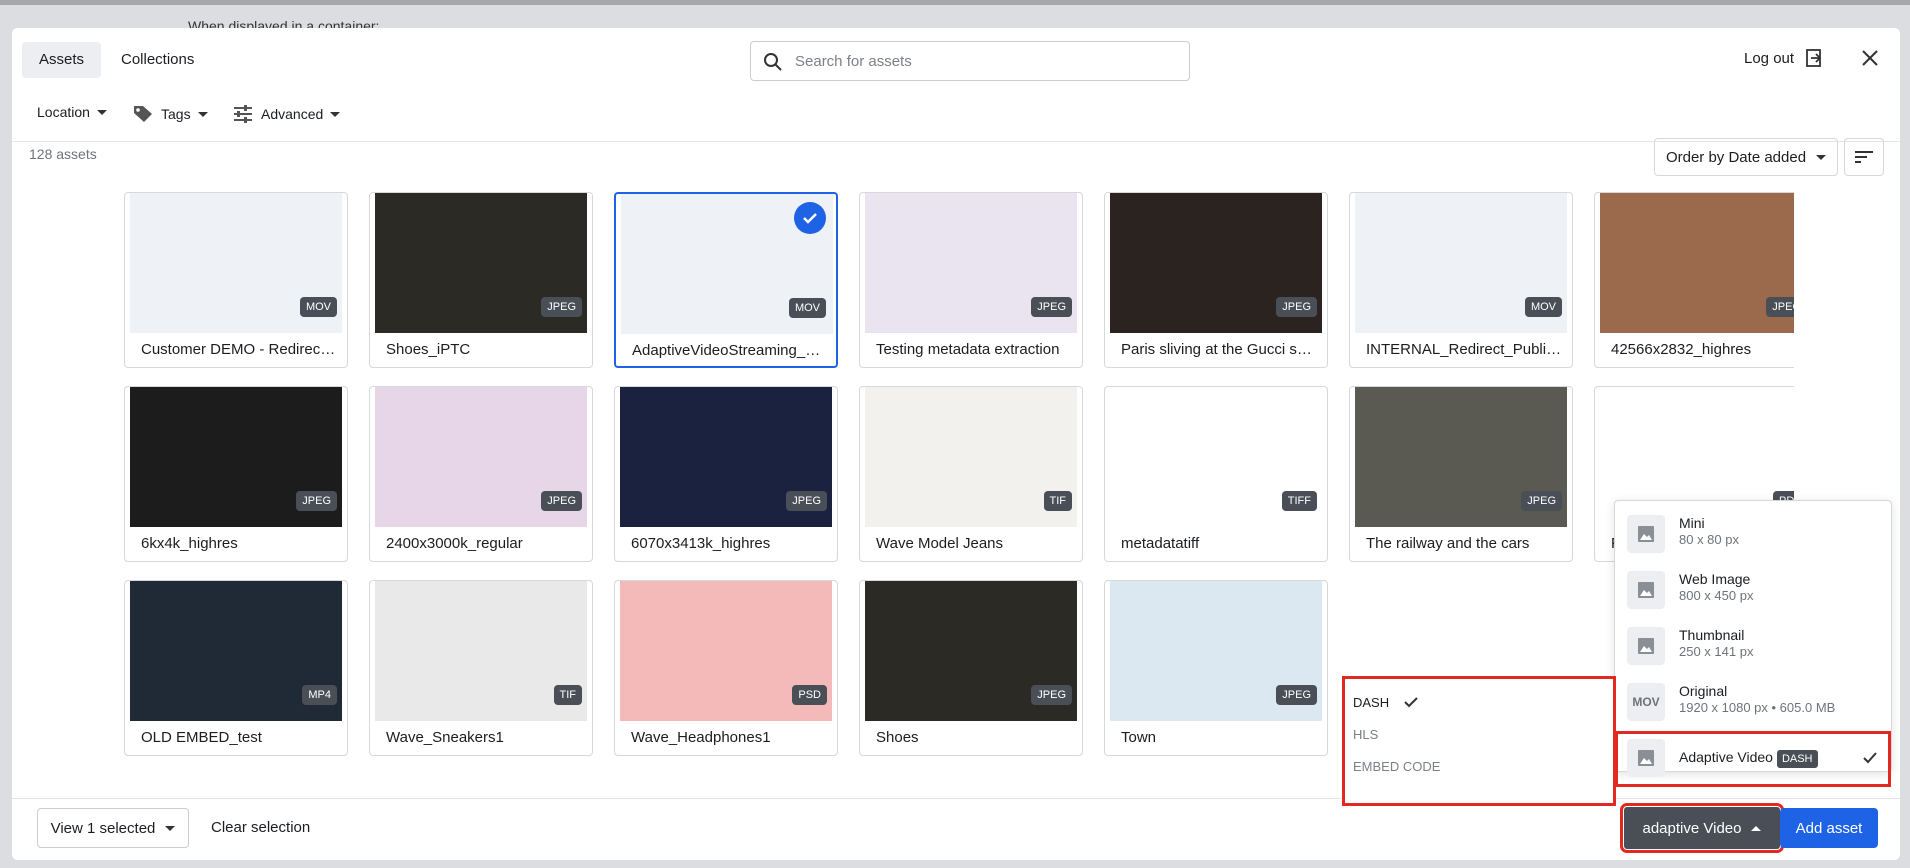 The height and width of the screenshot is (868, 1910). What do you see at coordinates (1864, 157) in the screenshot?
I see `sort-direction-button` at bounding box center [1864, 157].